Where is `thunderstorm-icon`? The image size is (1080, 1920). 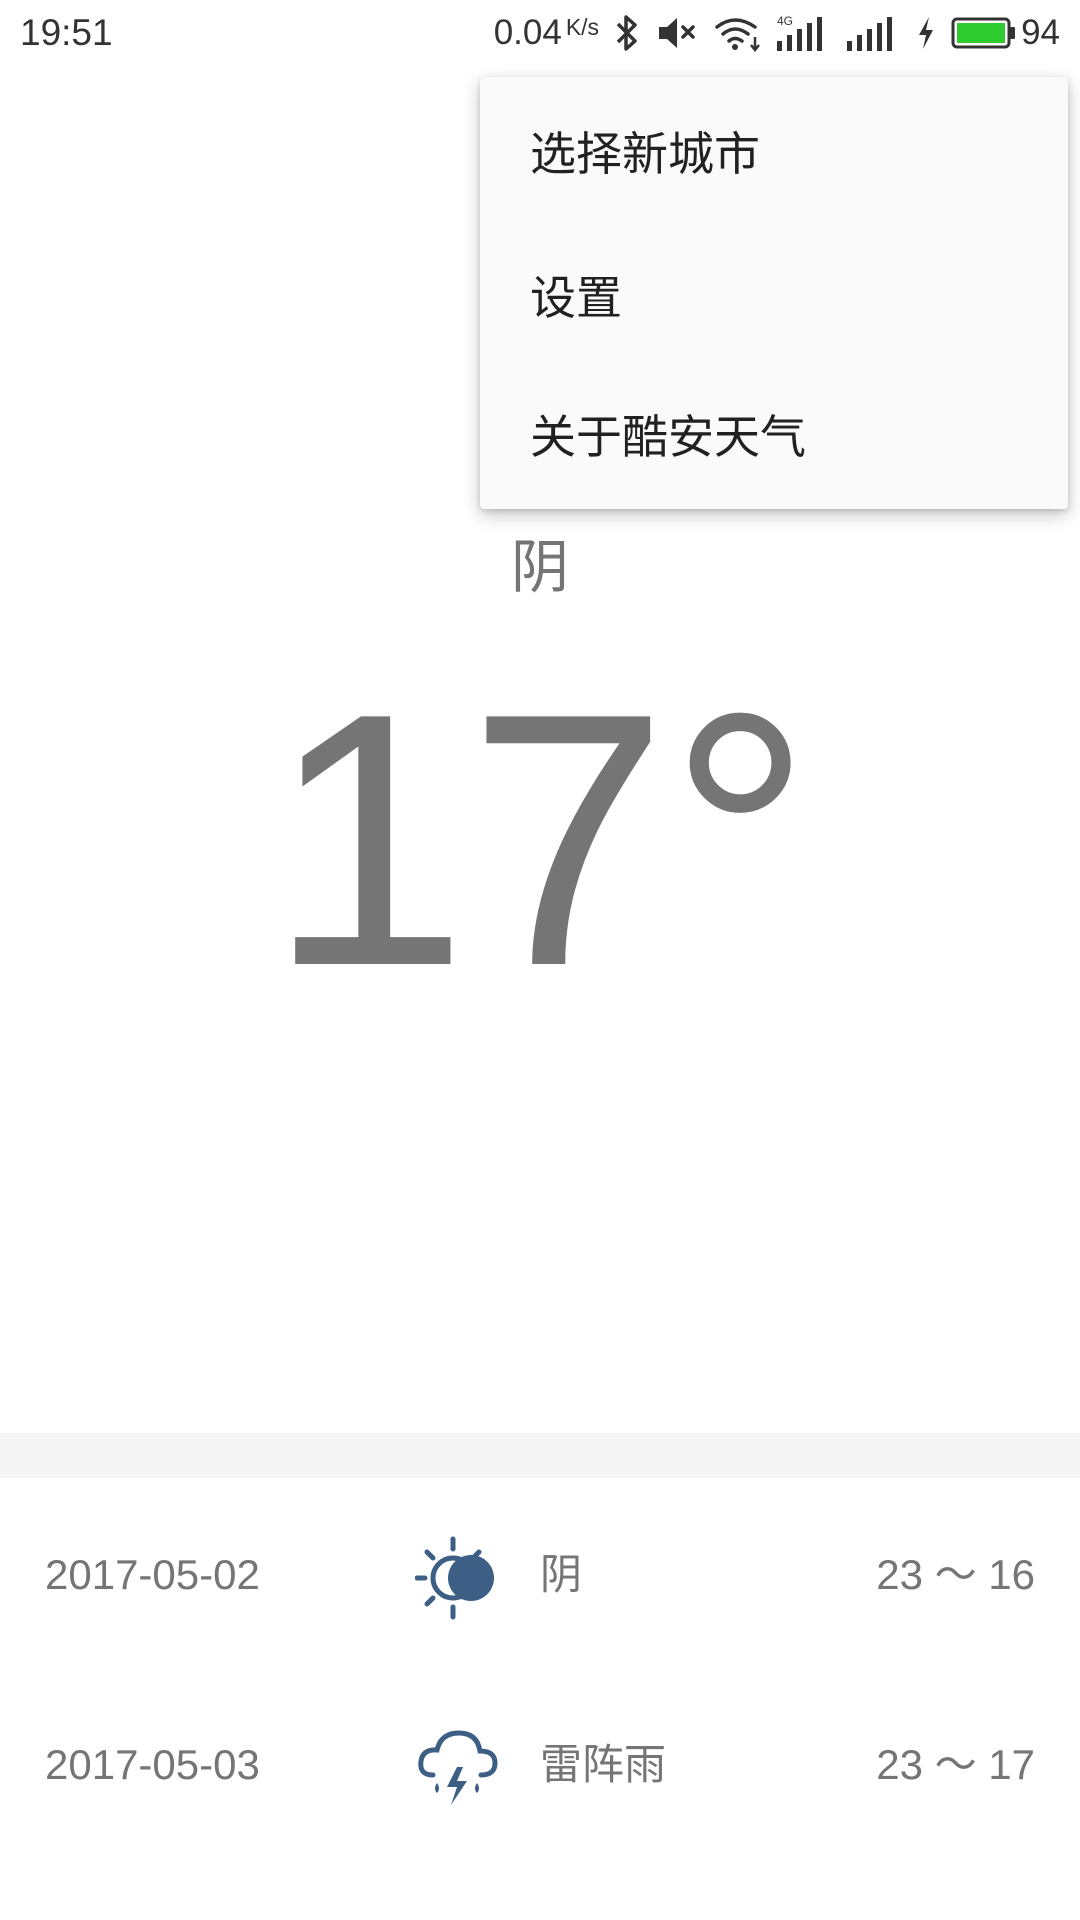 thunderstorm-icon is located at coordinates (458, 1768).